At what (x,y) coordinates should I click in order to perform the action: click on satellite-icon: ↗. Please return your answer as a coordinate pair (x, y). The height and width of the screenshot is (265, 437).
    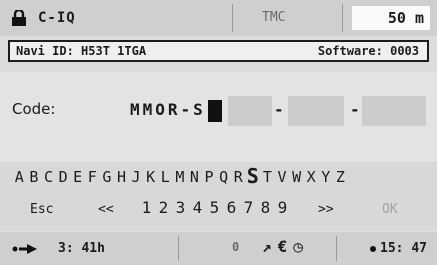
    Looking at the image, I should click on (267, 246).